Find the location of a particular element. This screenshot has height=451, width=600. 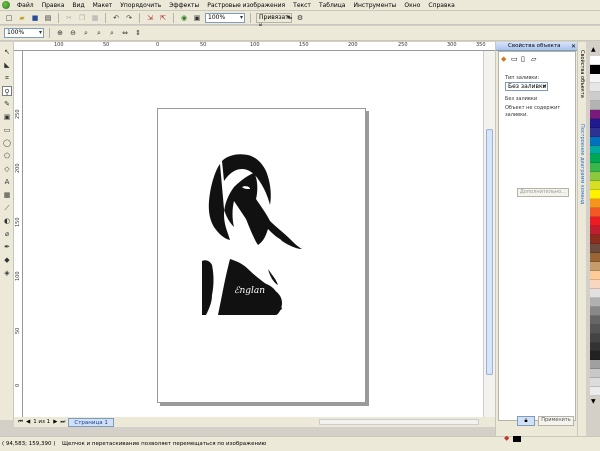

copy-icon: ❐ is located at coordinates (82, 18).